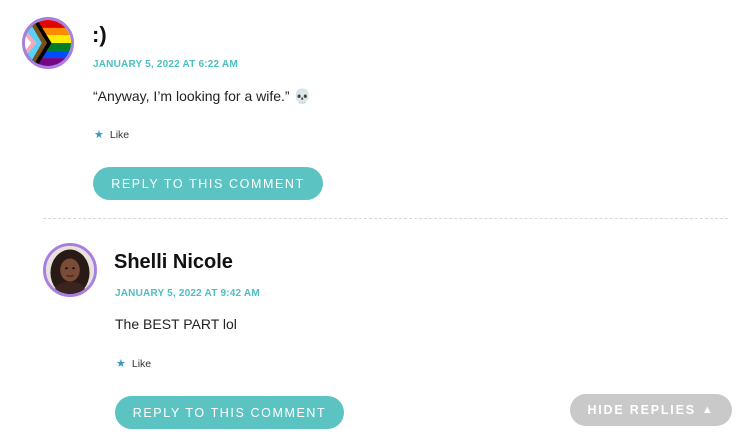  I want to click on comment-date: JANUARY 5, 2022 AT 6:22 AM, so click(165, 64).